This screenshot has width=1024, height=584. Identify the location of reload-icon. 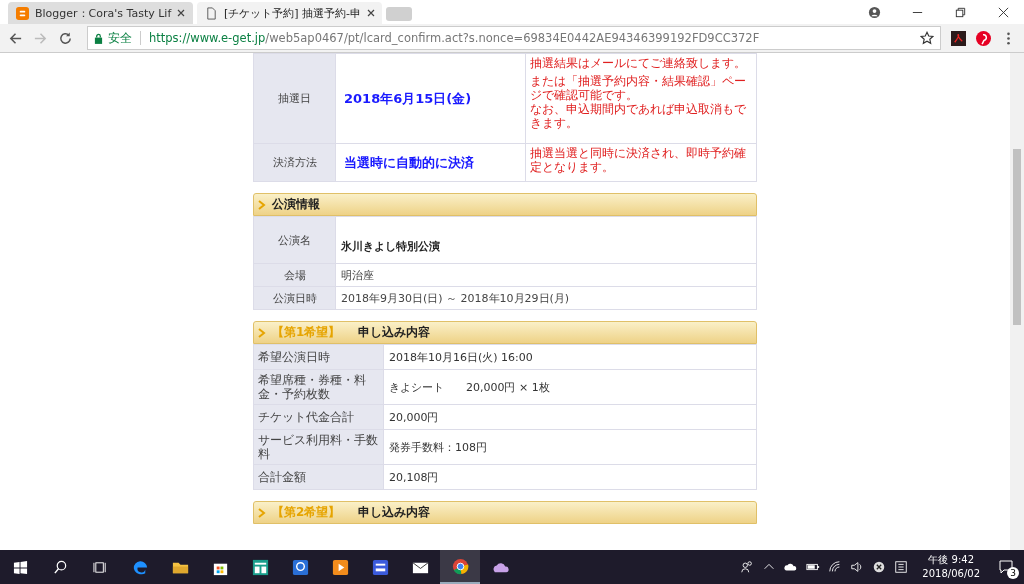
(65, 38).